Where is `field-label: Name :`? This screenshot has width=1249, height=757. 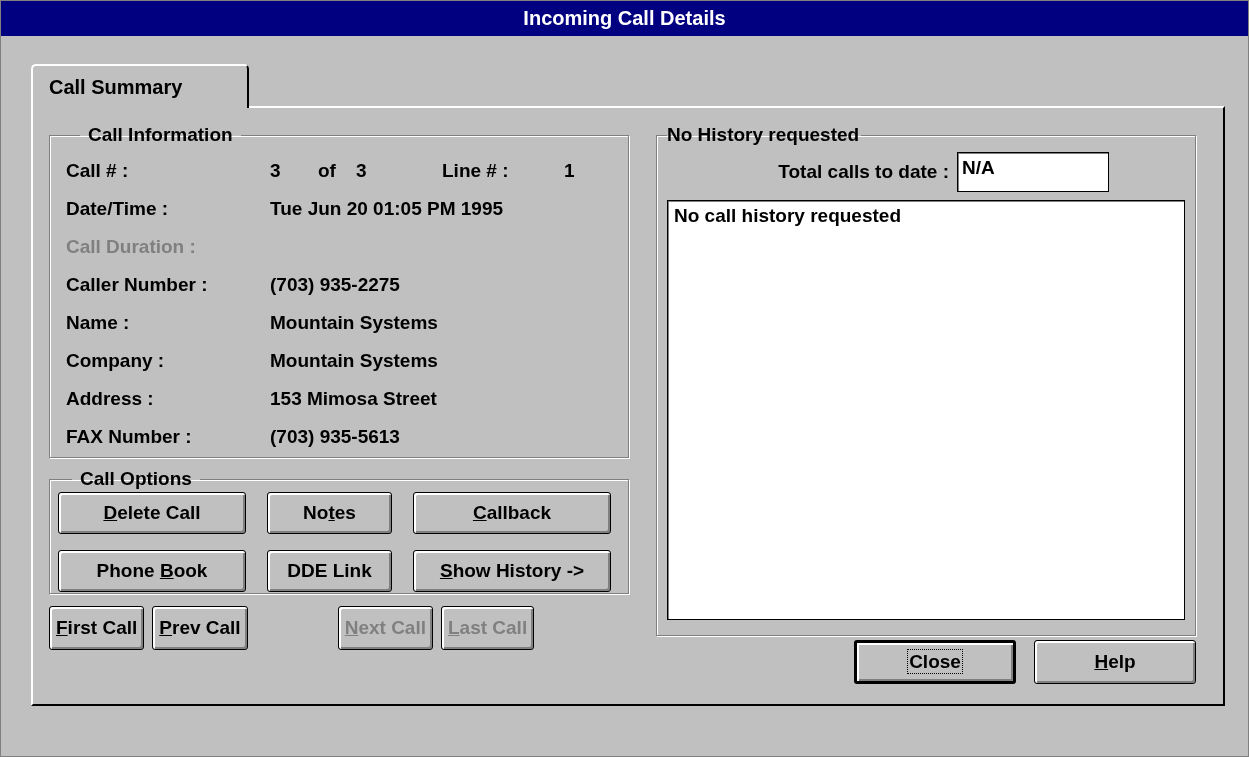
field-label: Name : is located at coordinates (98, 323).